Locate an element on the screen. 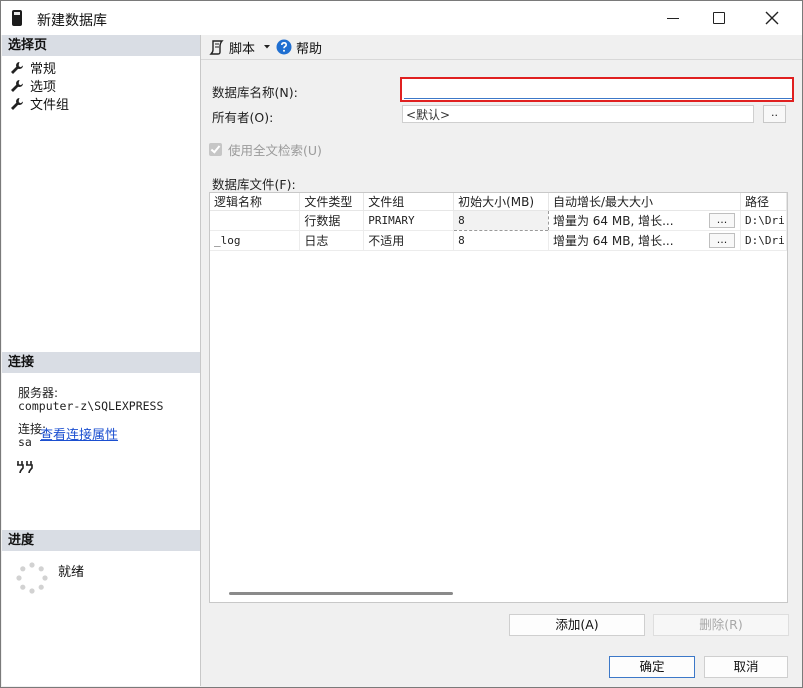  col-header-path: 路径 is located at coordinates (763, 202).